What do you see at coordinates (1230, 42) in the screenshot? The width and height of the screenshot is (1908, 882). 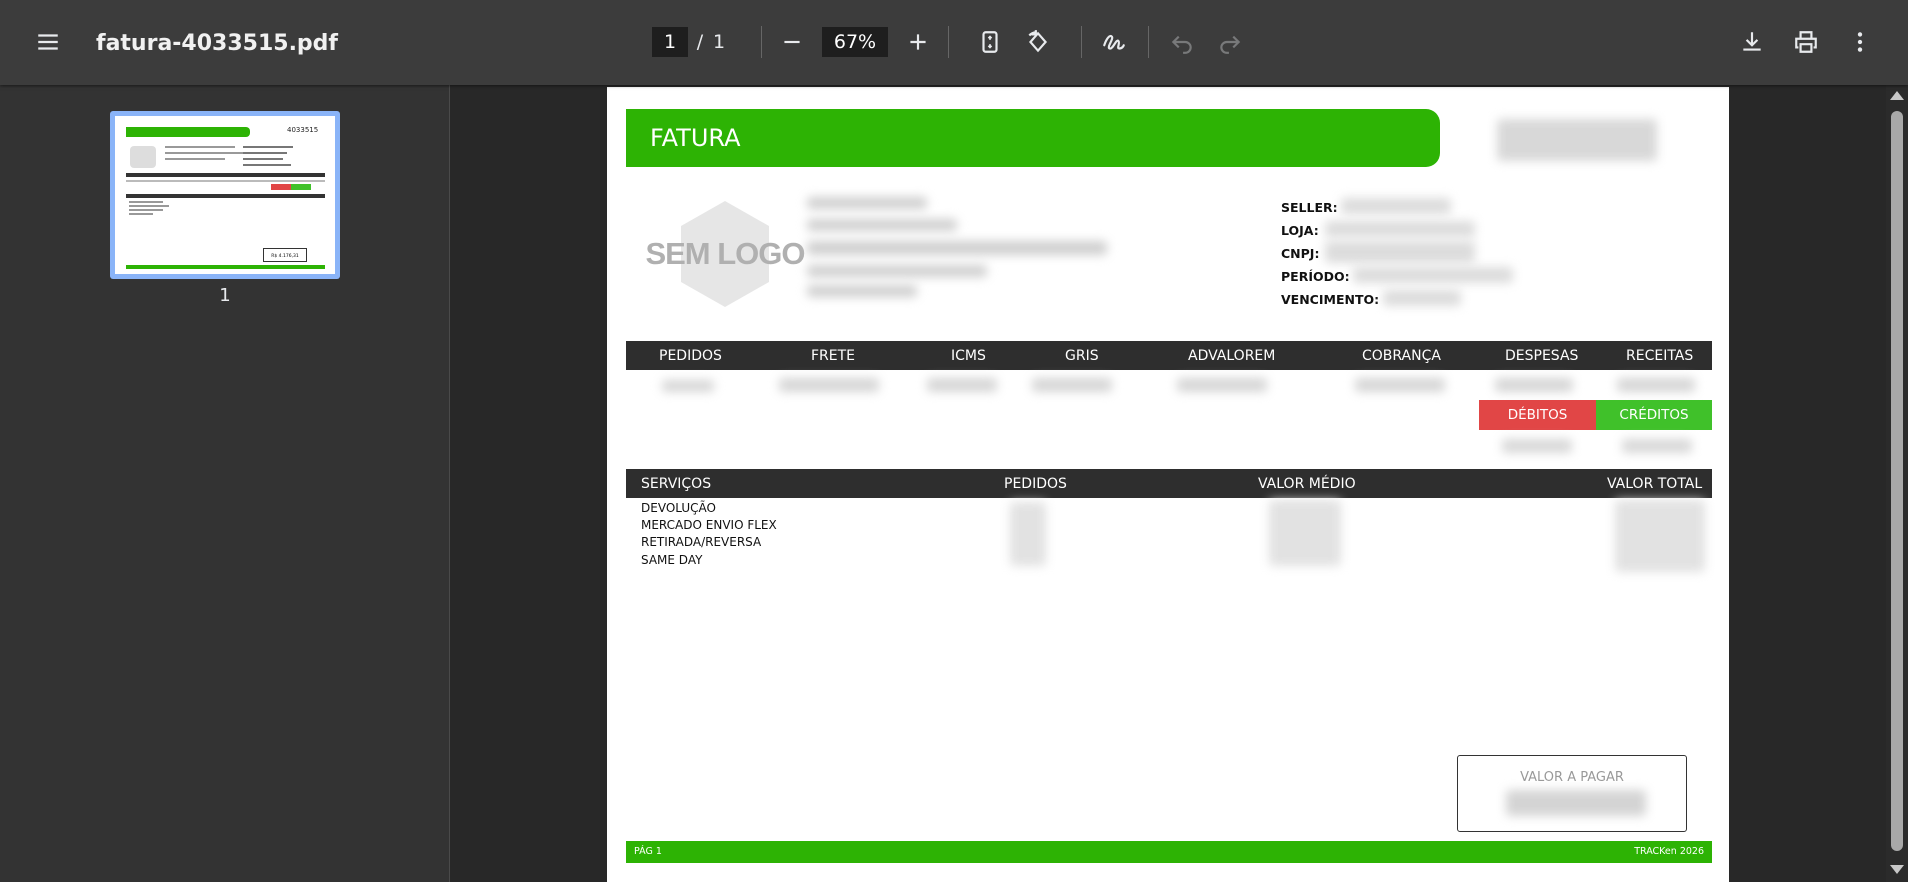 I see `redo-icon` at bounding box center [1230, 42].